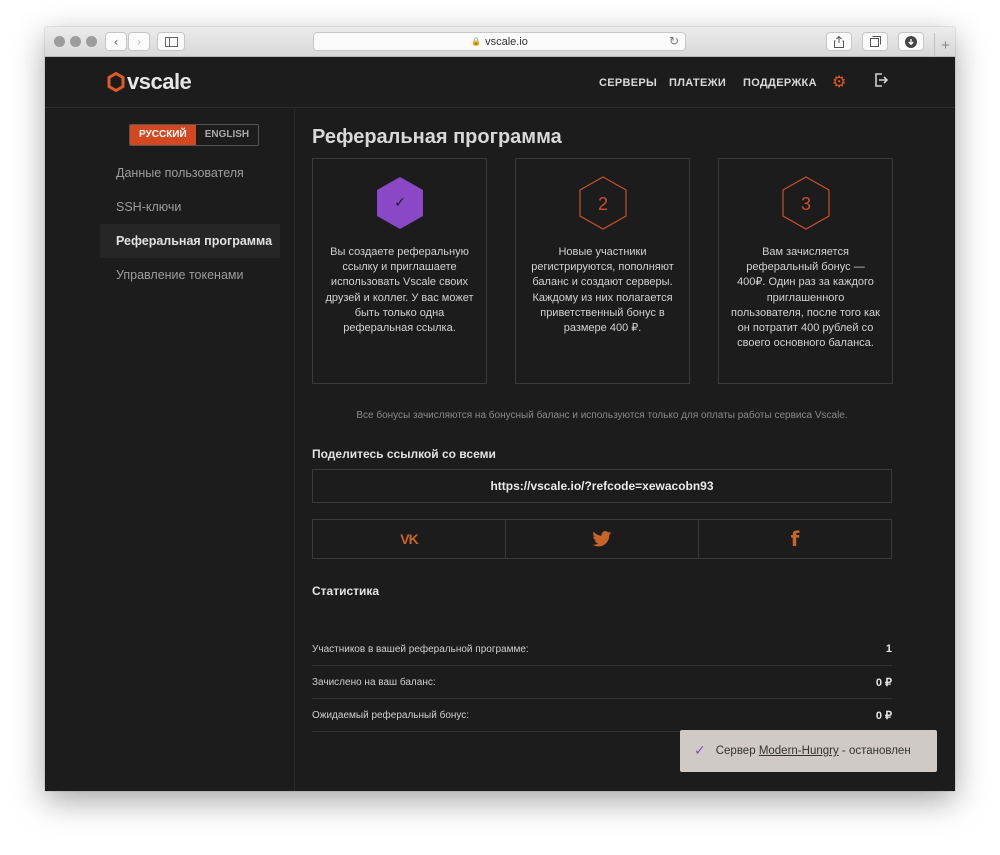 Image resolution: width=1000 pixels, height=855 pixels. Describe the element at coordinates (602, 715) in the screenshot. I see `stat-row-expected: Ожидаемый реферальный бонус: 0 ₽` at that location.